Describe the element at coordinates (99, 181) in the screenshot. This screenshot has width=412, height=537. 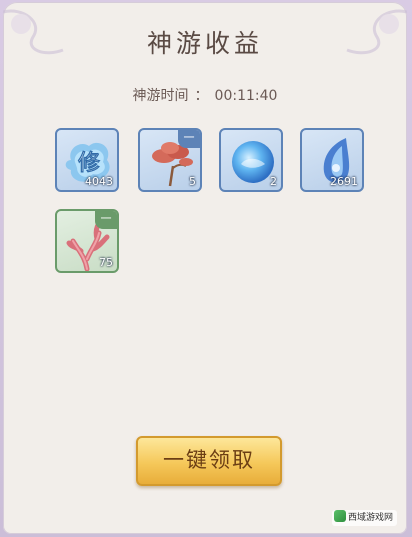
I see `reward-count: 4043` at that location.